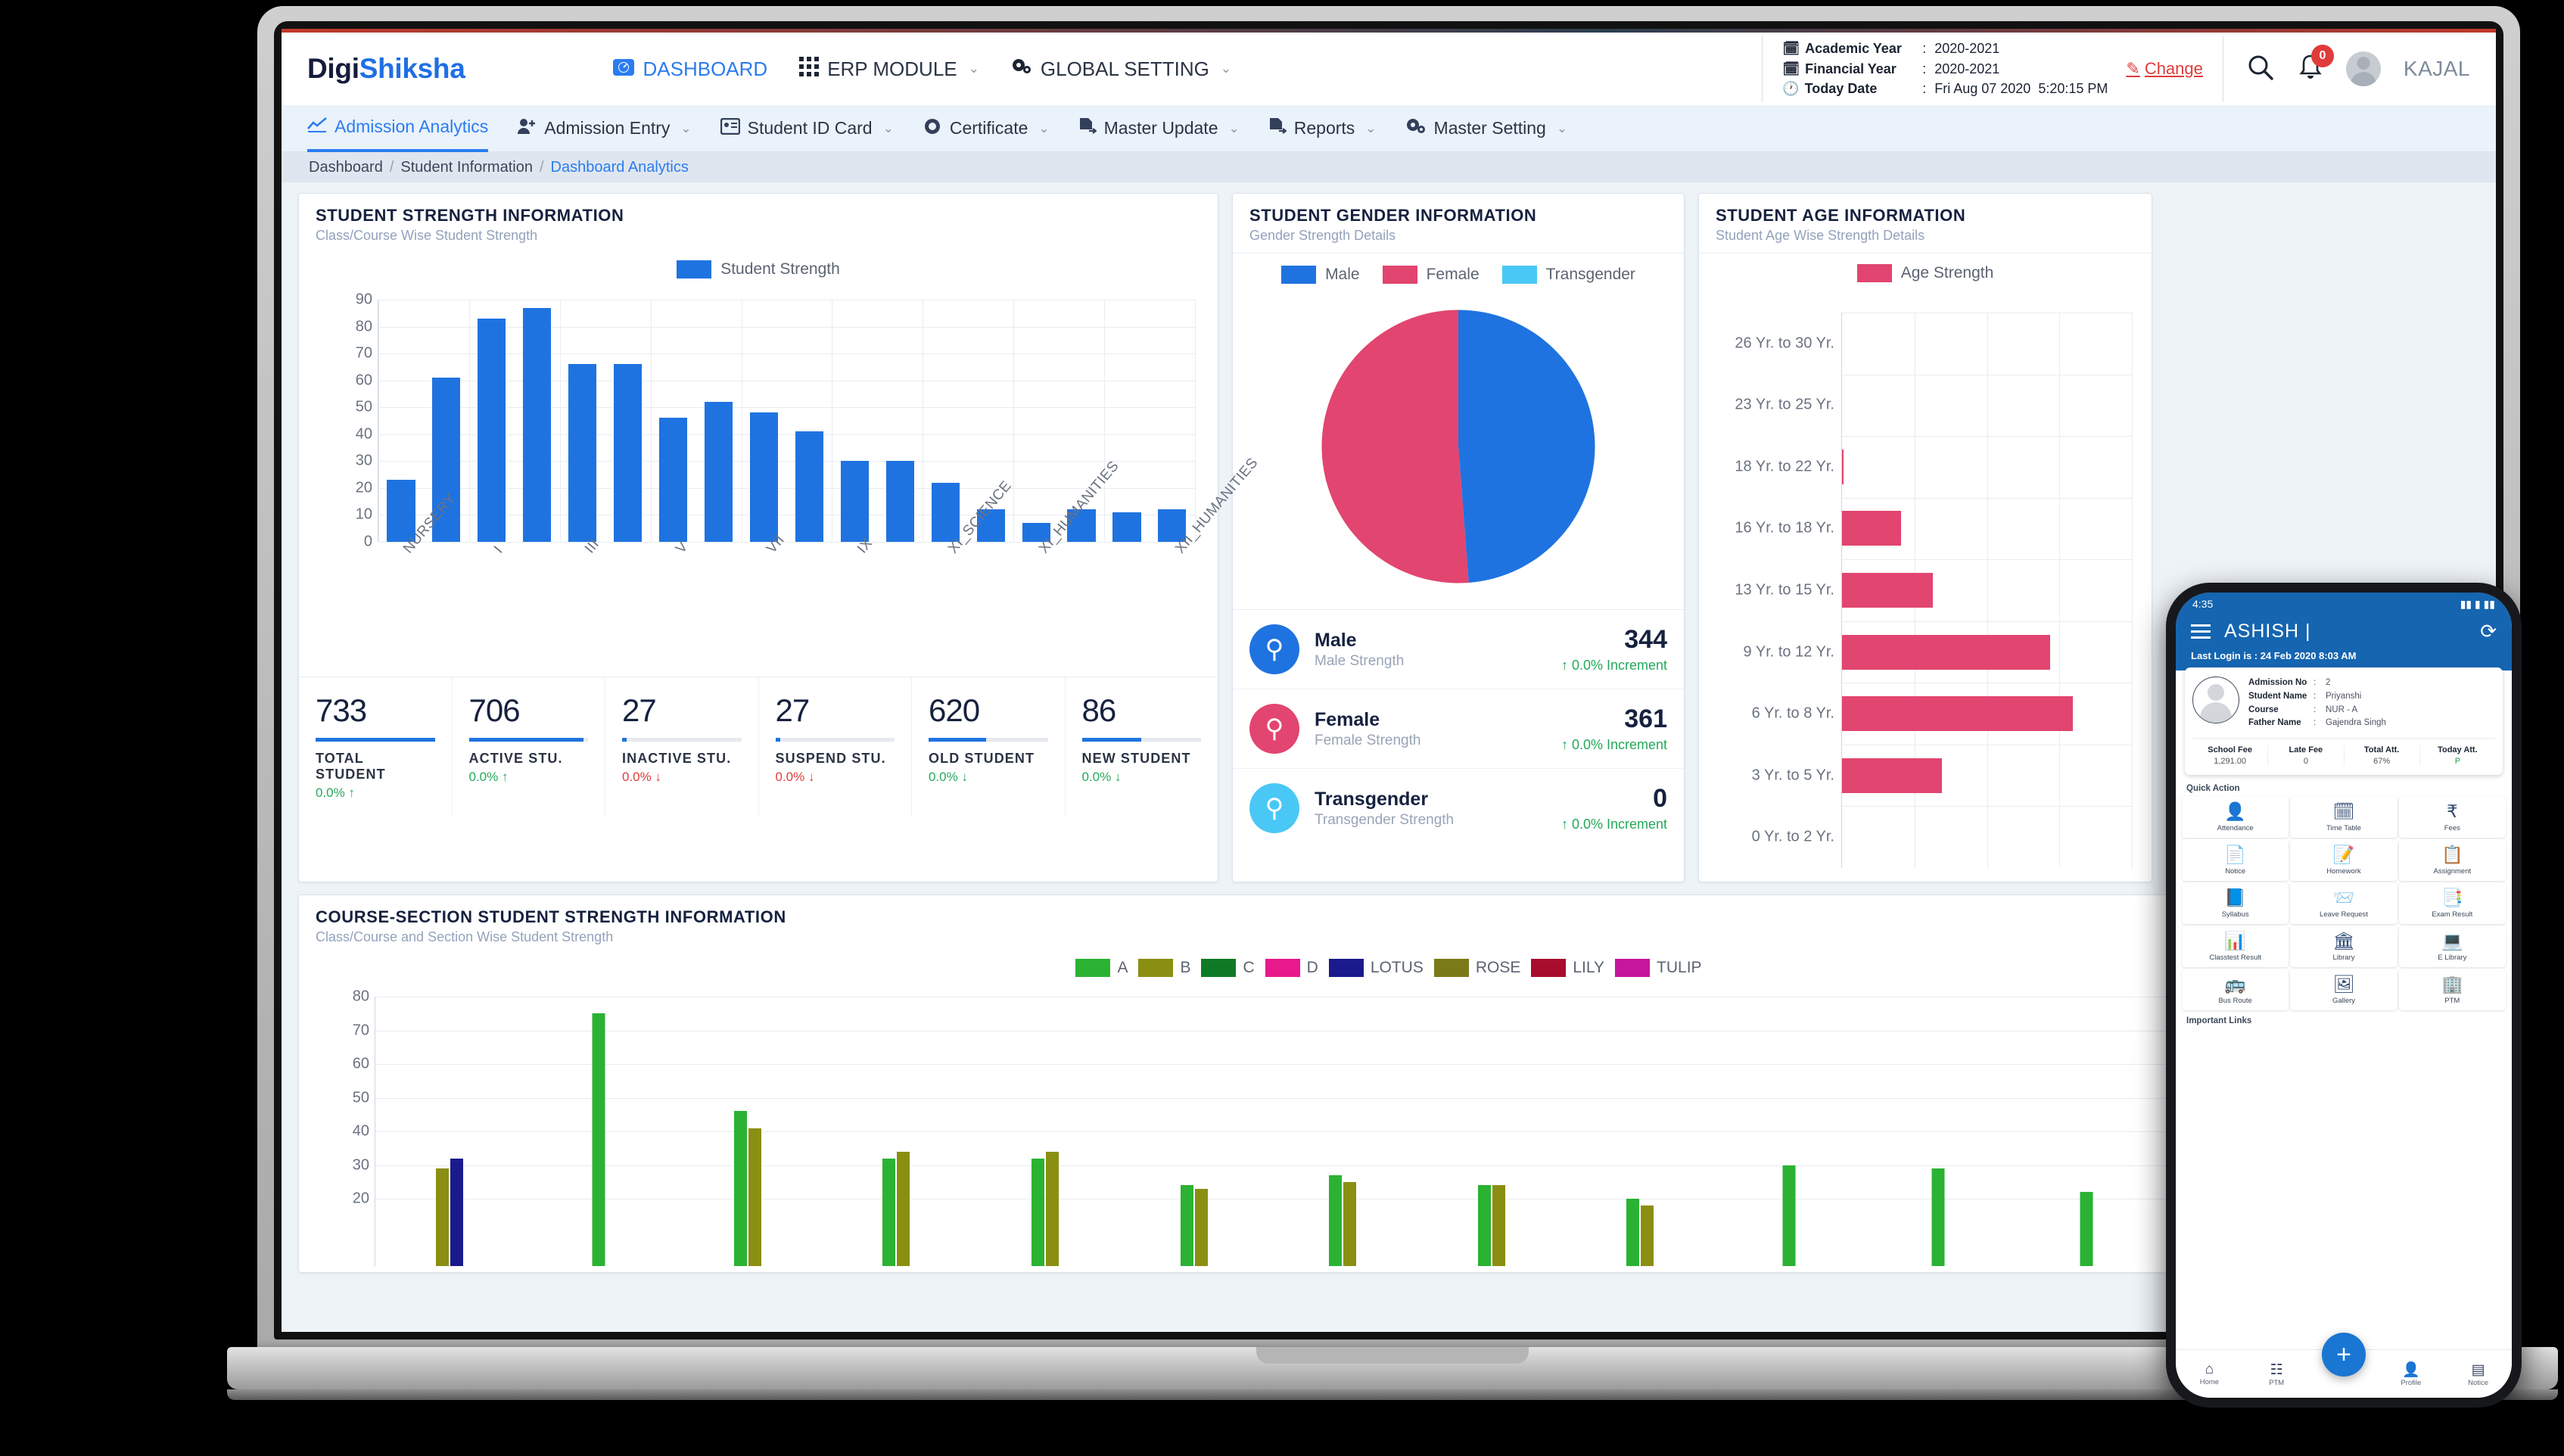  Describe the element at coordinates (2478, 1374) in the screenshot. I see `tab-notice: ▤ Notice` at that location.